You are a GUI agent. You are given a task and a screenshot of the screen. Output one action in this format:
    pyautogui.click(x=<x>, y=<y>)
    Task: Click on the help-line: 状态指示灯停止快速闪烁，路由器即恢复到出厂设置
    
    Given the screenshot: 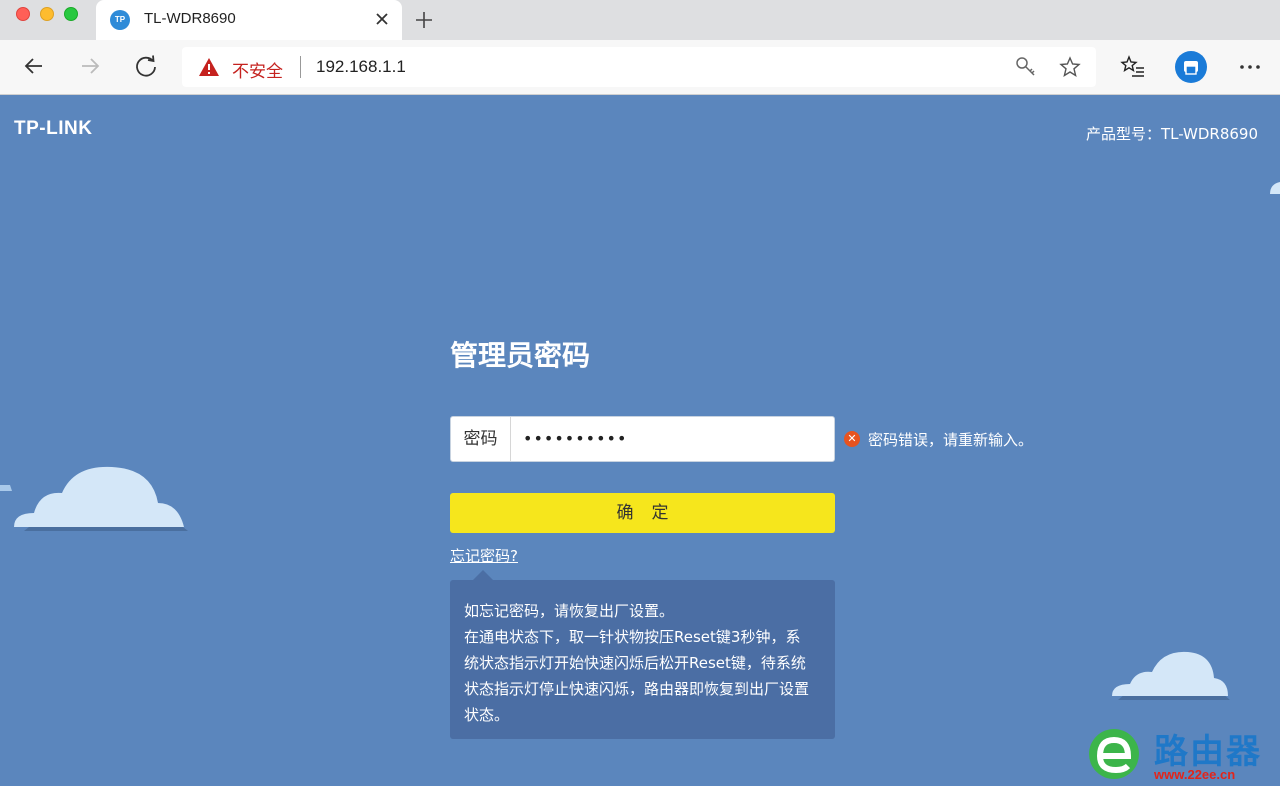 What is the action you would take?
    pyautogui.click(x=637, y=689)
    